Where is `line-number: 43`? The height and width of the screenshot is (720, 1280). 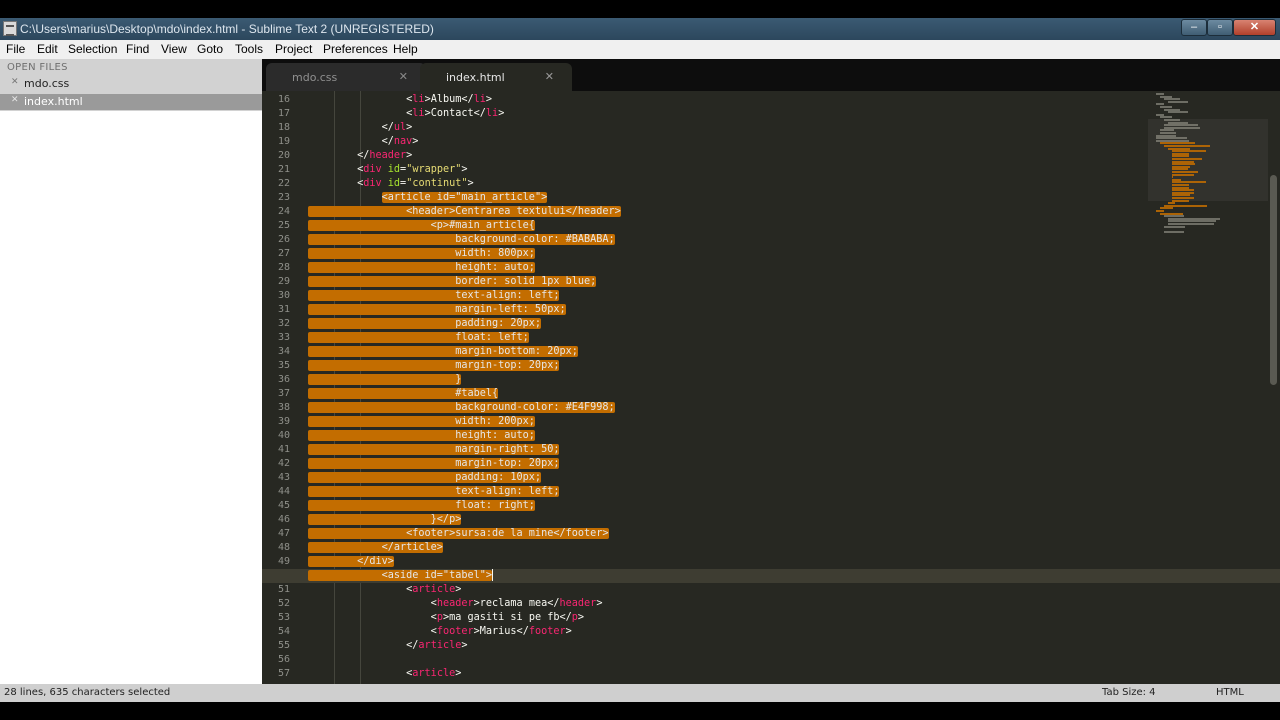
line-number: 43 is located at coordinates (283, 477).